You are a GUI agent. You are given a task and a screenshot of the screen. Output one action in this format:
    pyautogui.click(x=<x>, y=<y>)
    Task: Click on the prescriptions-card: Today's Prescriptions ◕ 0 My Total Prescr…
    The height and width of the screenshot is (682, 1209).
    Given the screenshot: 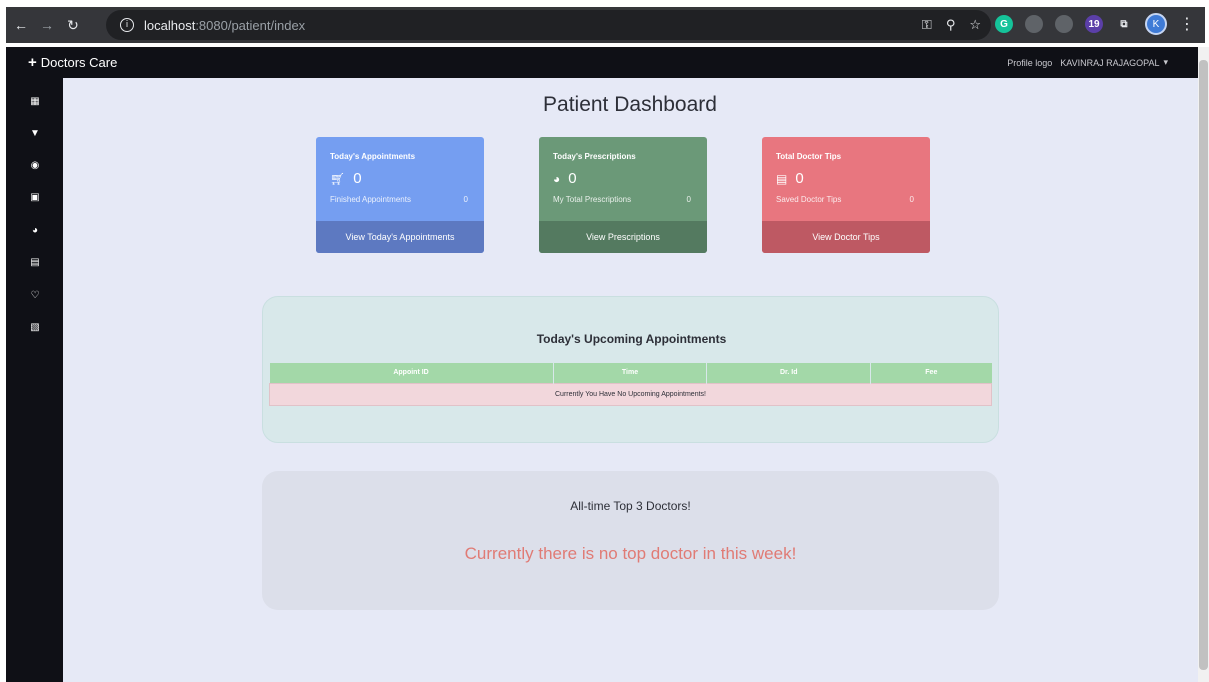 What is the action you would take?
    pyautogui.click(x=623, y=195)
    